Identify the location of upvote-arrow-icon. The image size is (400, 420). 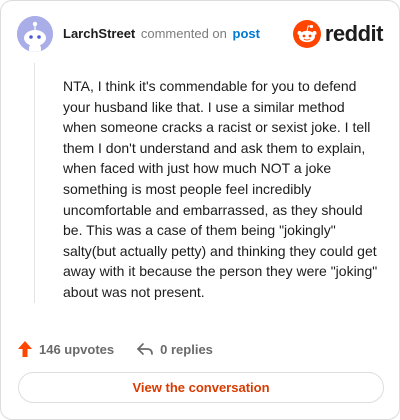
(25, 349).